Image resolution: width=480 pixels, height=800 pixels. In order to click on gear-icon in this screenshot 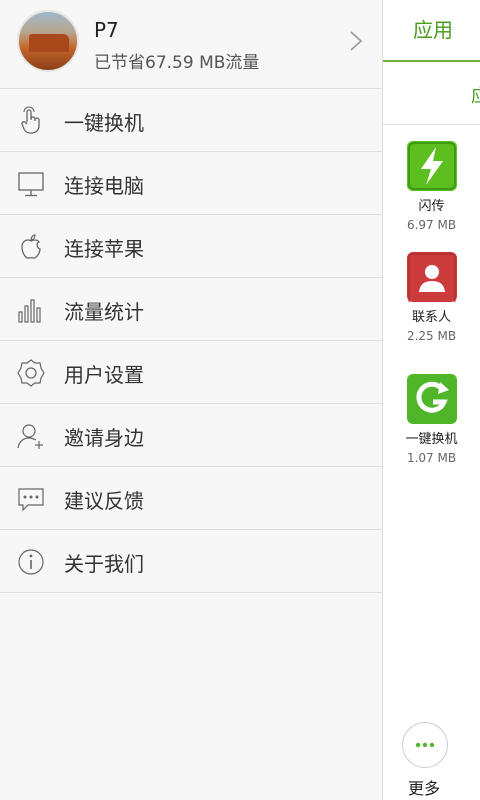, I will do `click(31, 373)`.